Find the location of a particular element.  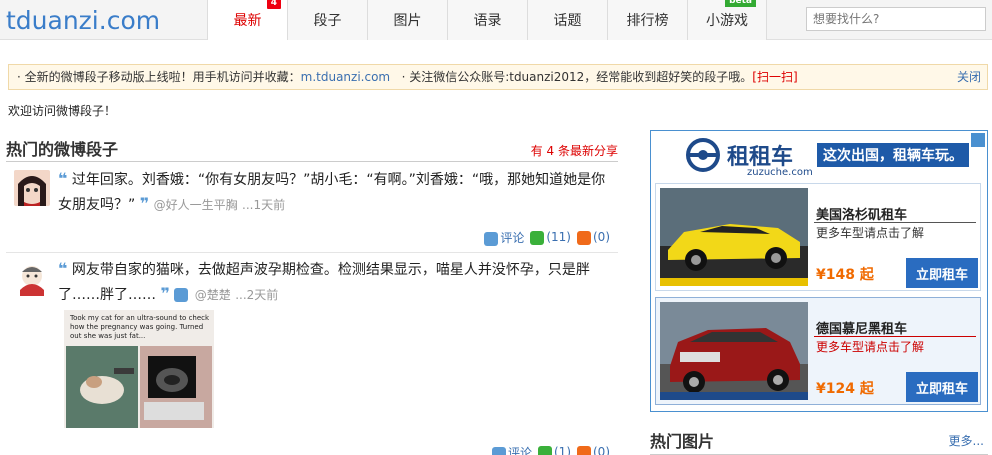

new-shares-link: 有 4 条最新分享 is located at coordinates (574, 150).